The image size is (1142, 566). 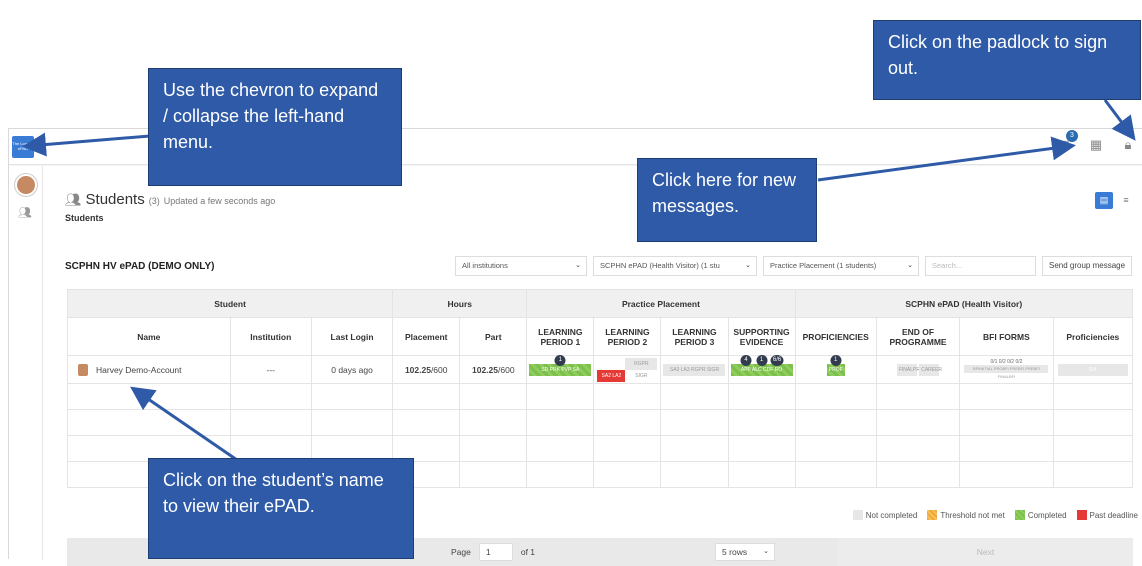 I want to click on last-login-cell: 0 days ago, so click(x=352, y=369).